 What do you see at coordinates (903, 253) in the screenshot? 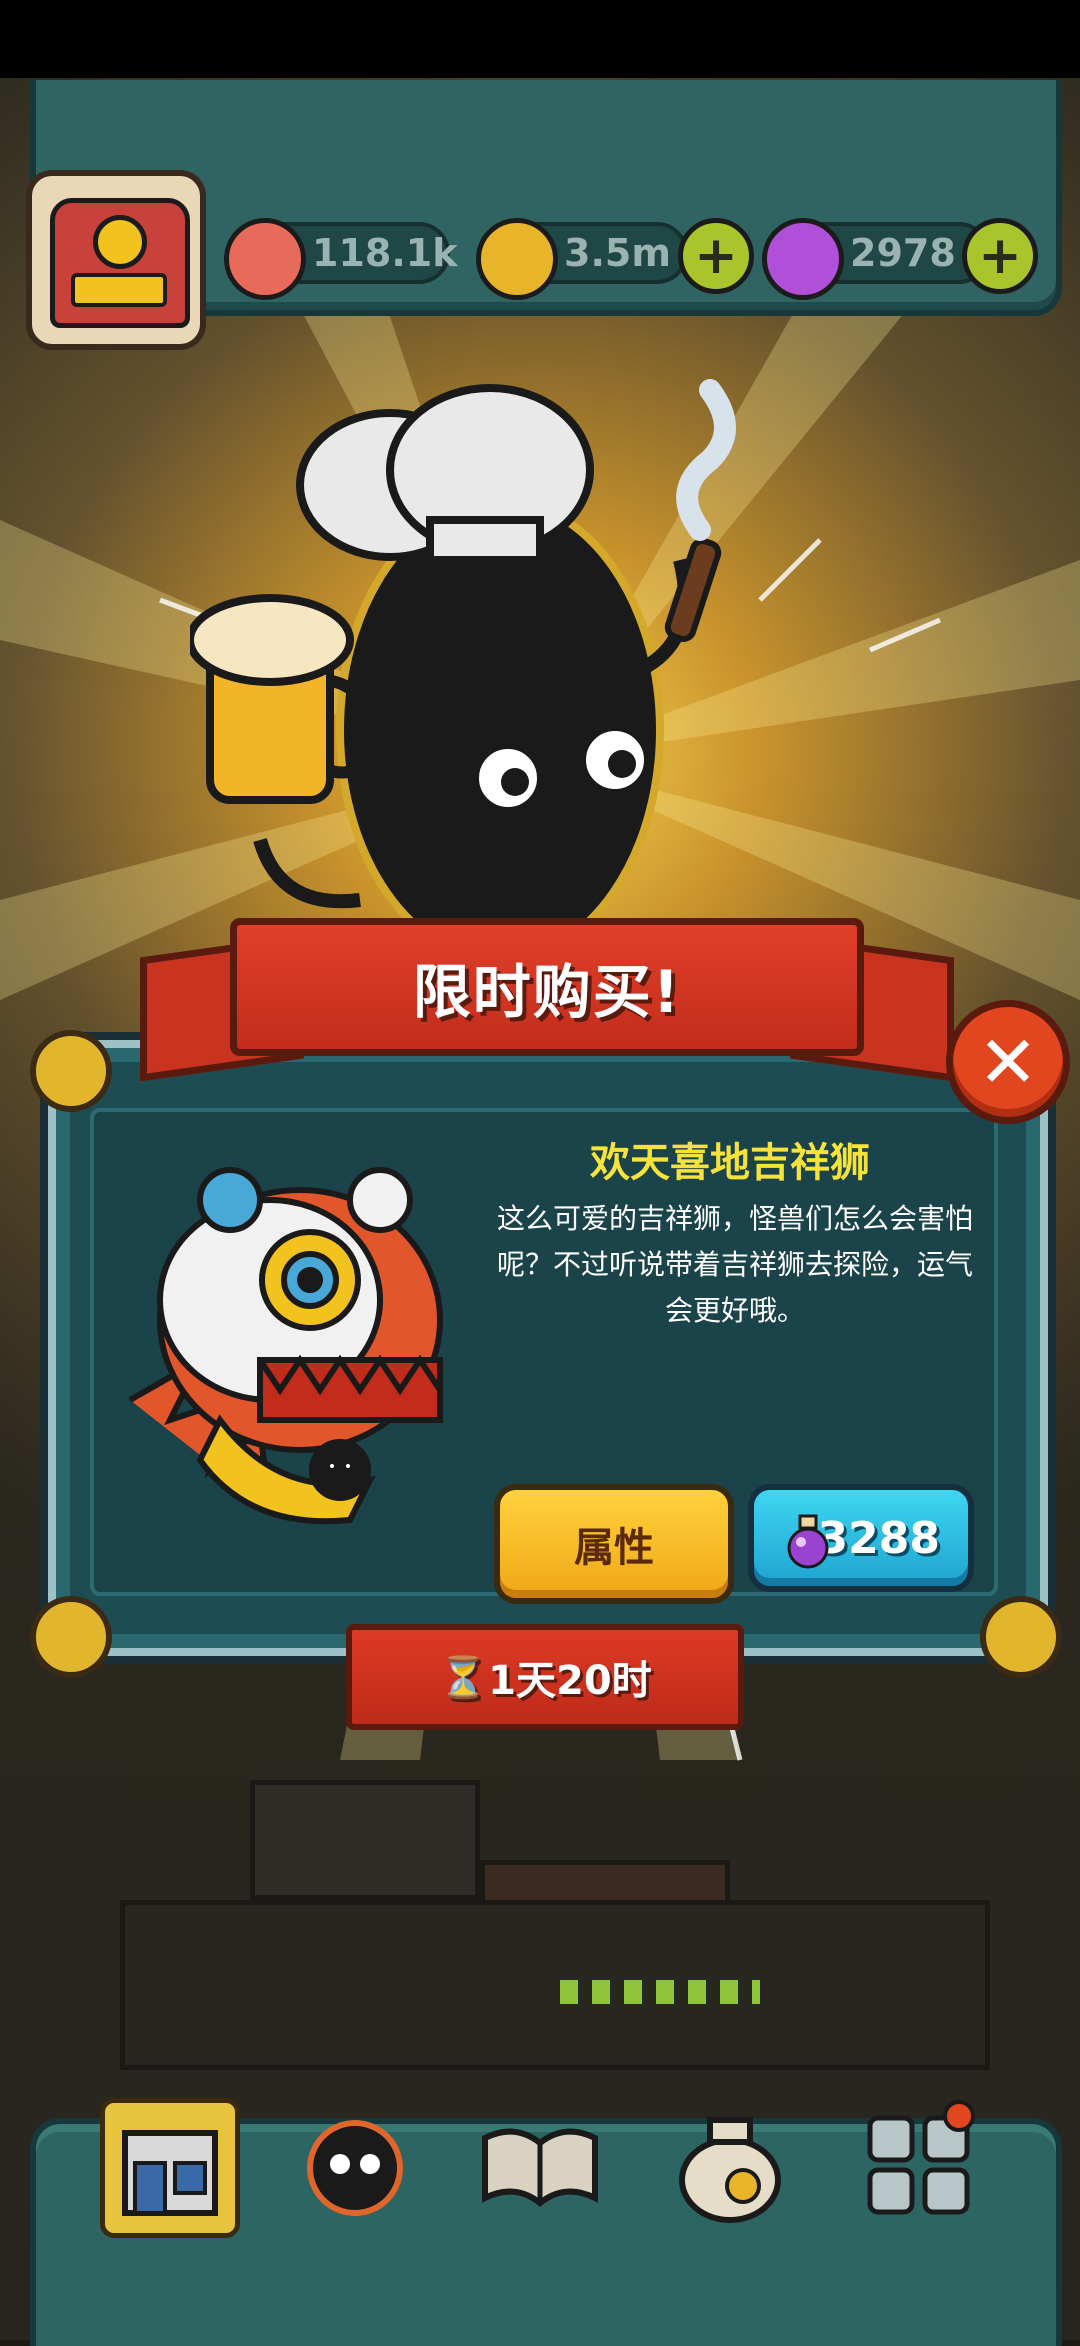
I see `potion-value: 2978` at bounding box center [903, 253].